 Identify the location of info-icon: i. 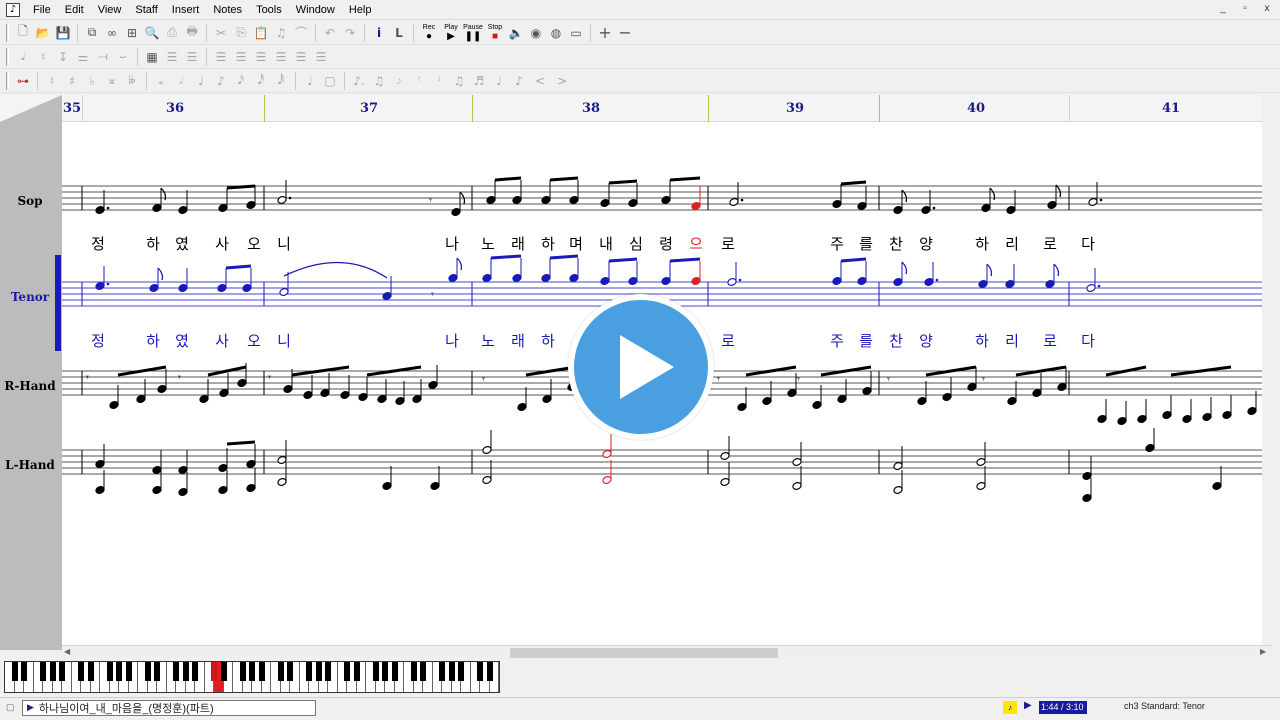
(379, 33).